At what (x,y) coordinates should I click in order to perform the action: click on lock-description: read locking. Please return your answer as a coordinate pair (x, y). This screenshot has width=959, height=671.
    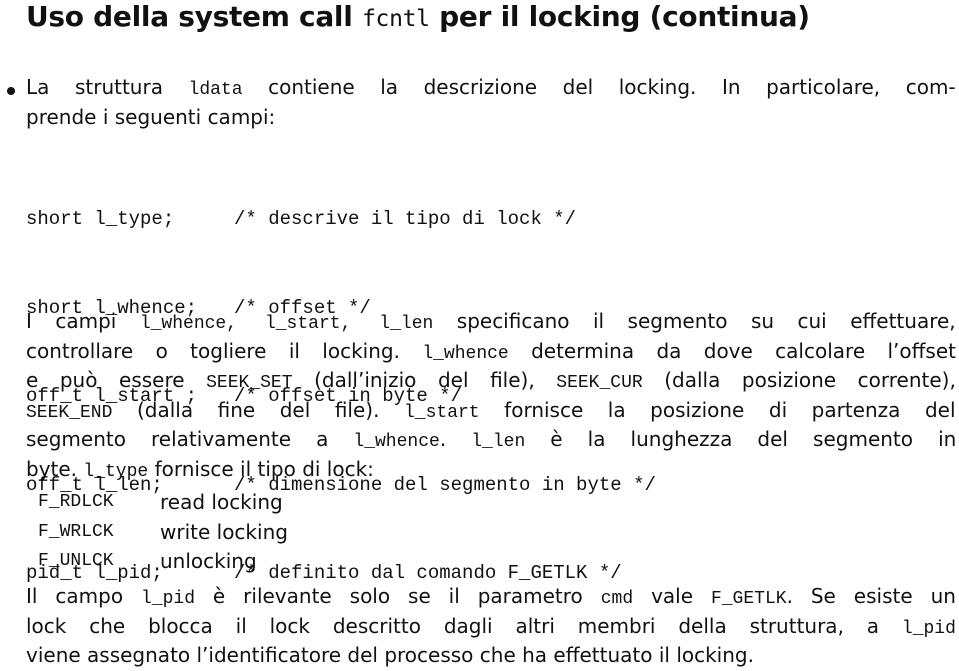
    Looking at the image, I should click on (221, 502).